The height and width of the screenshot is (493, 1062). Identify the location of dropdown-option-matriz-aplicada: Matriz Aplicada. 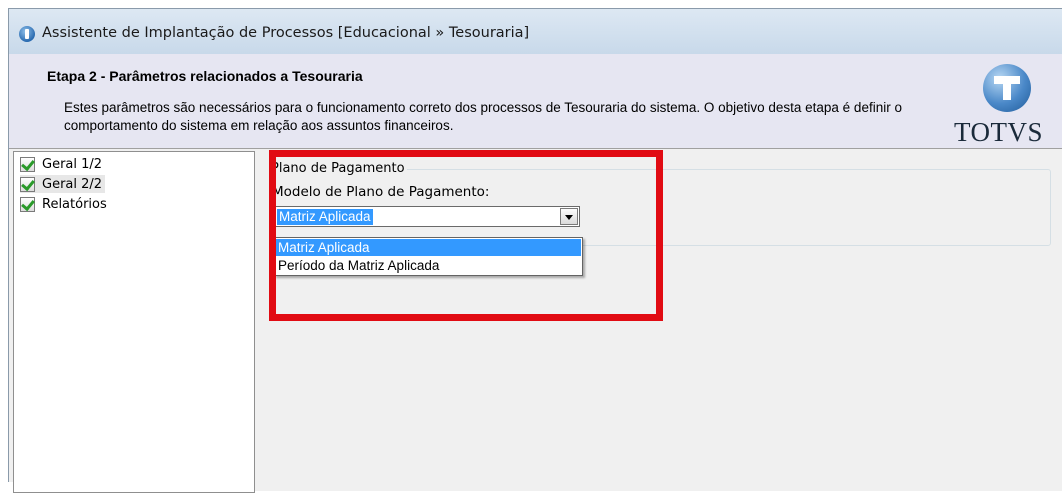
(428, 247).